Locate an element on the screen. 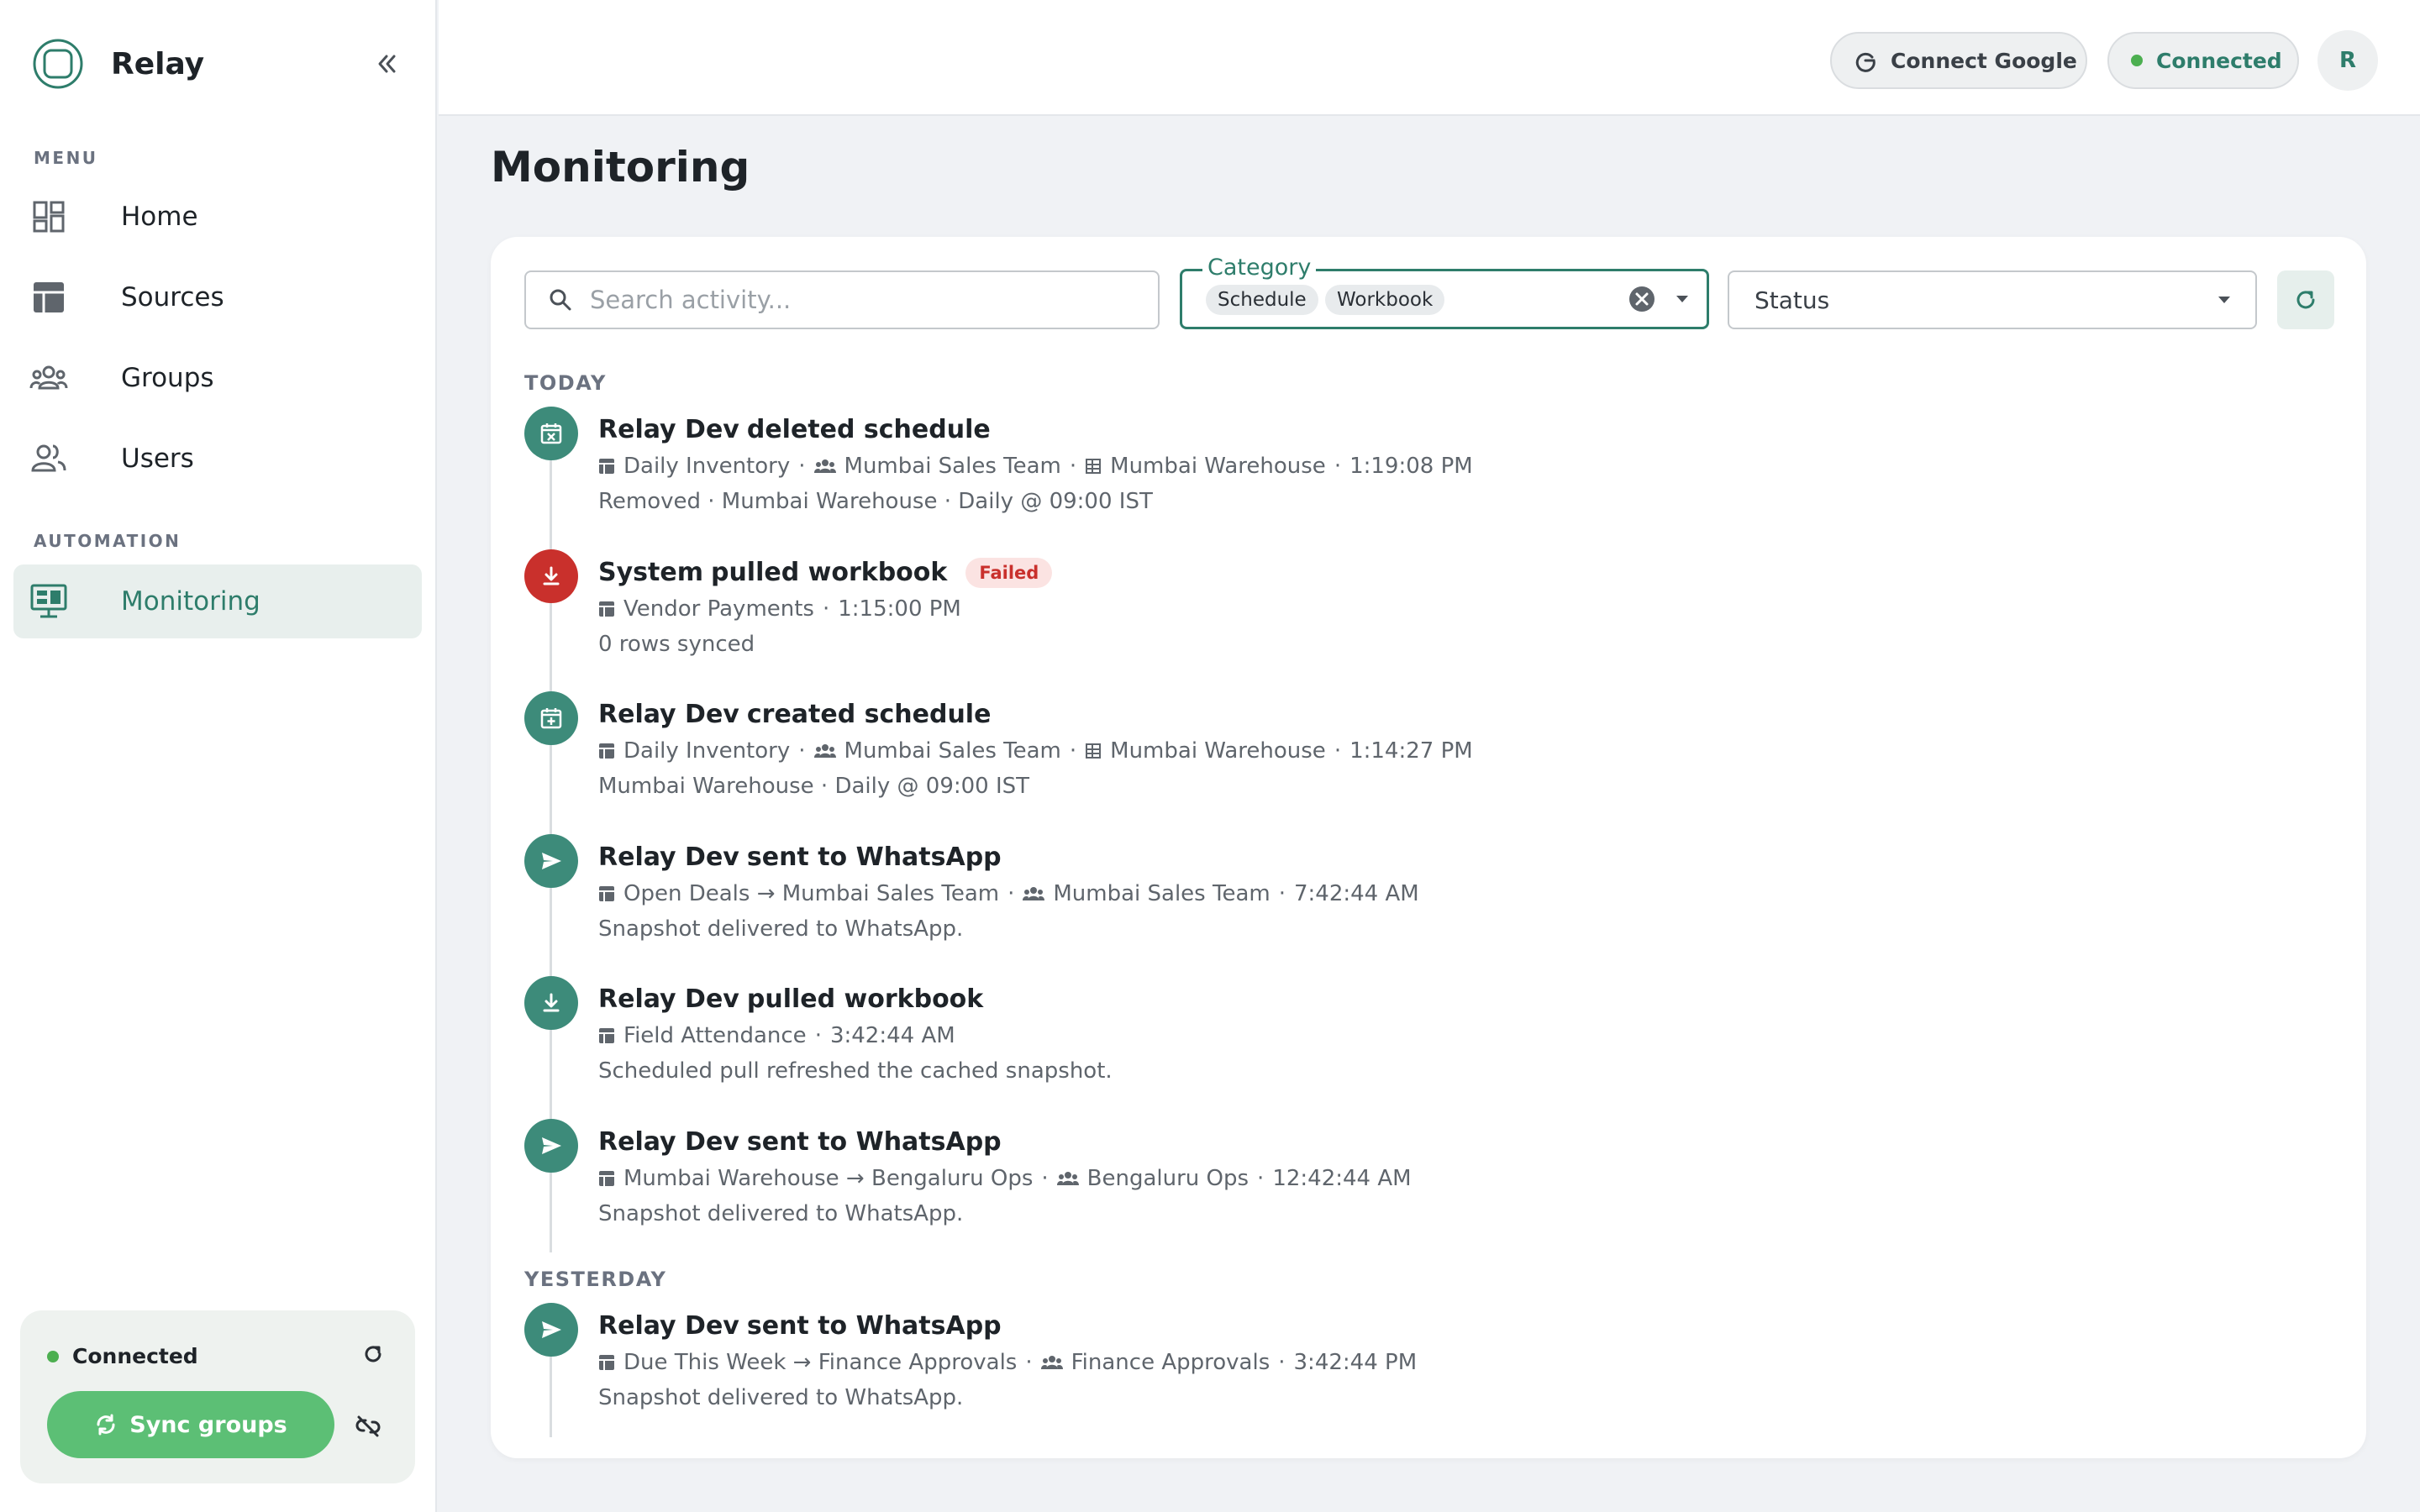  relay-logo-icon is located at coordinates (58, 64).